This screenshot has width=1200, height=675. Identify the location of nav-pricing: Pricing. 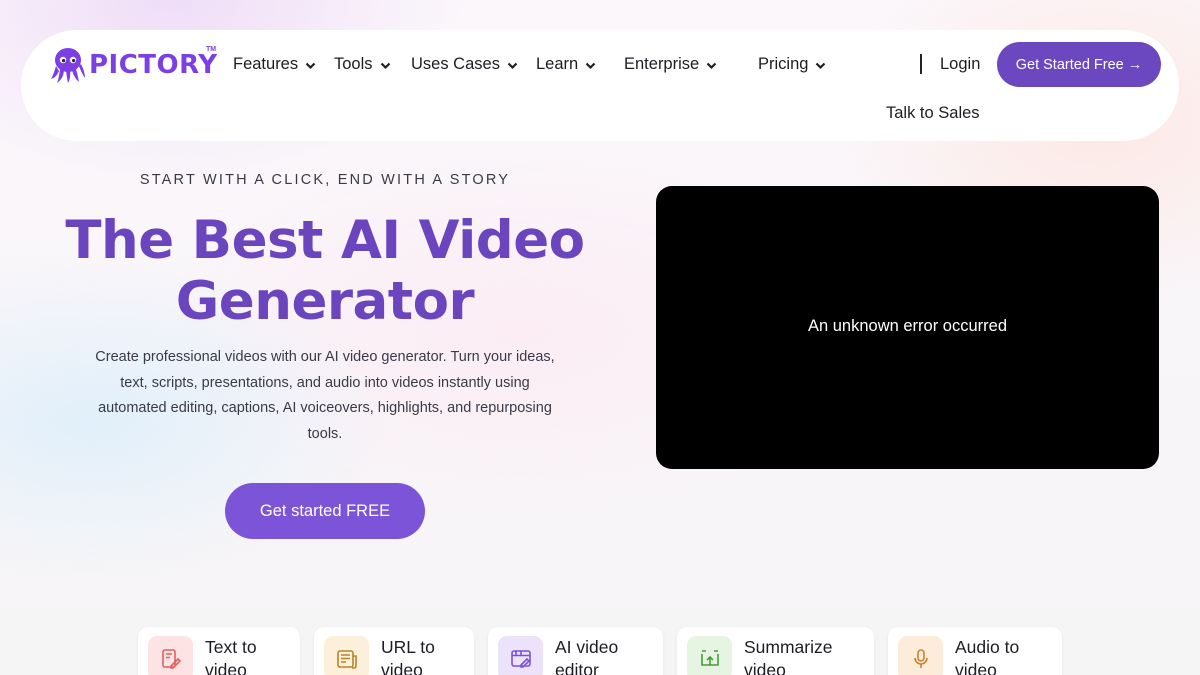
(792, 64).